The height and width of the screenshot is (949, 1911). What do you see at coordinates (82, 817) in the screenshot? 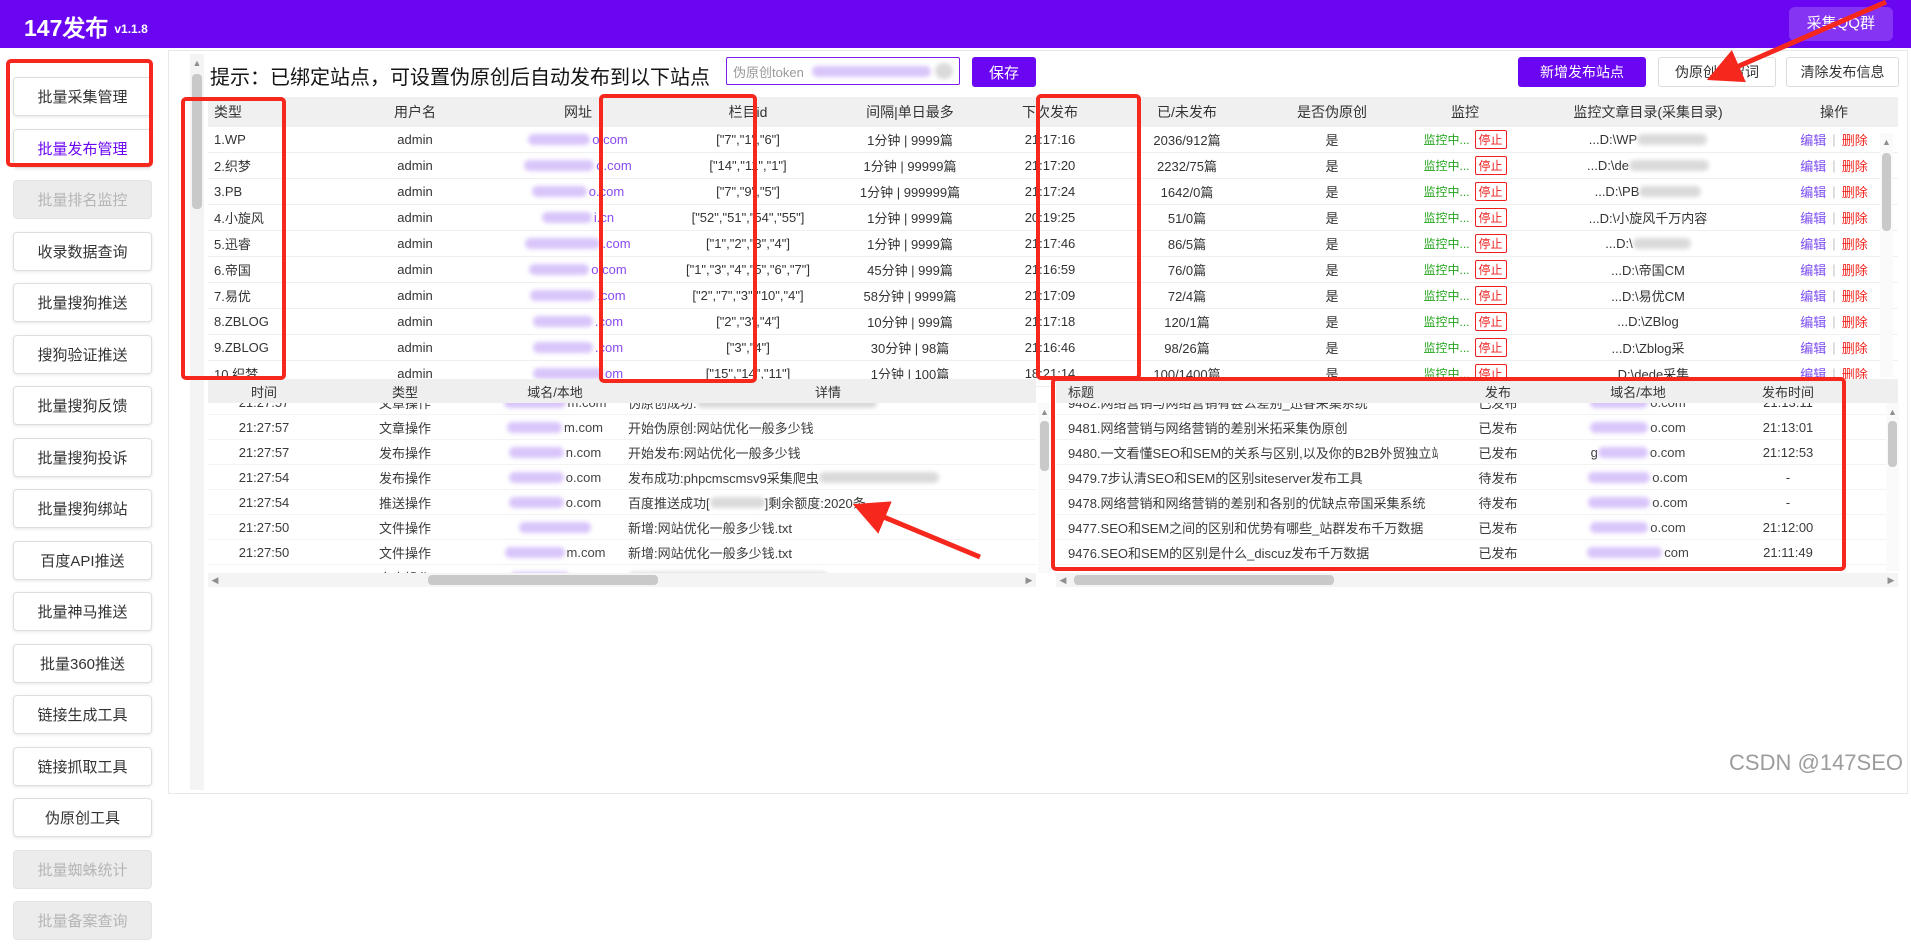
I see `sidebar-item: 伪原创工具` at bounding box center [82, 817].